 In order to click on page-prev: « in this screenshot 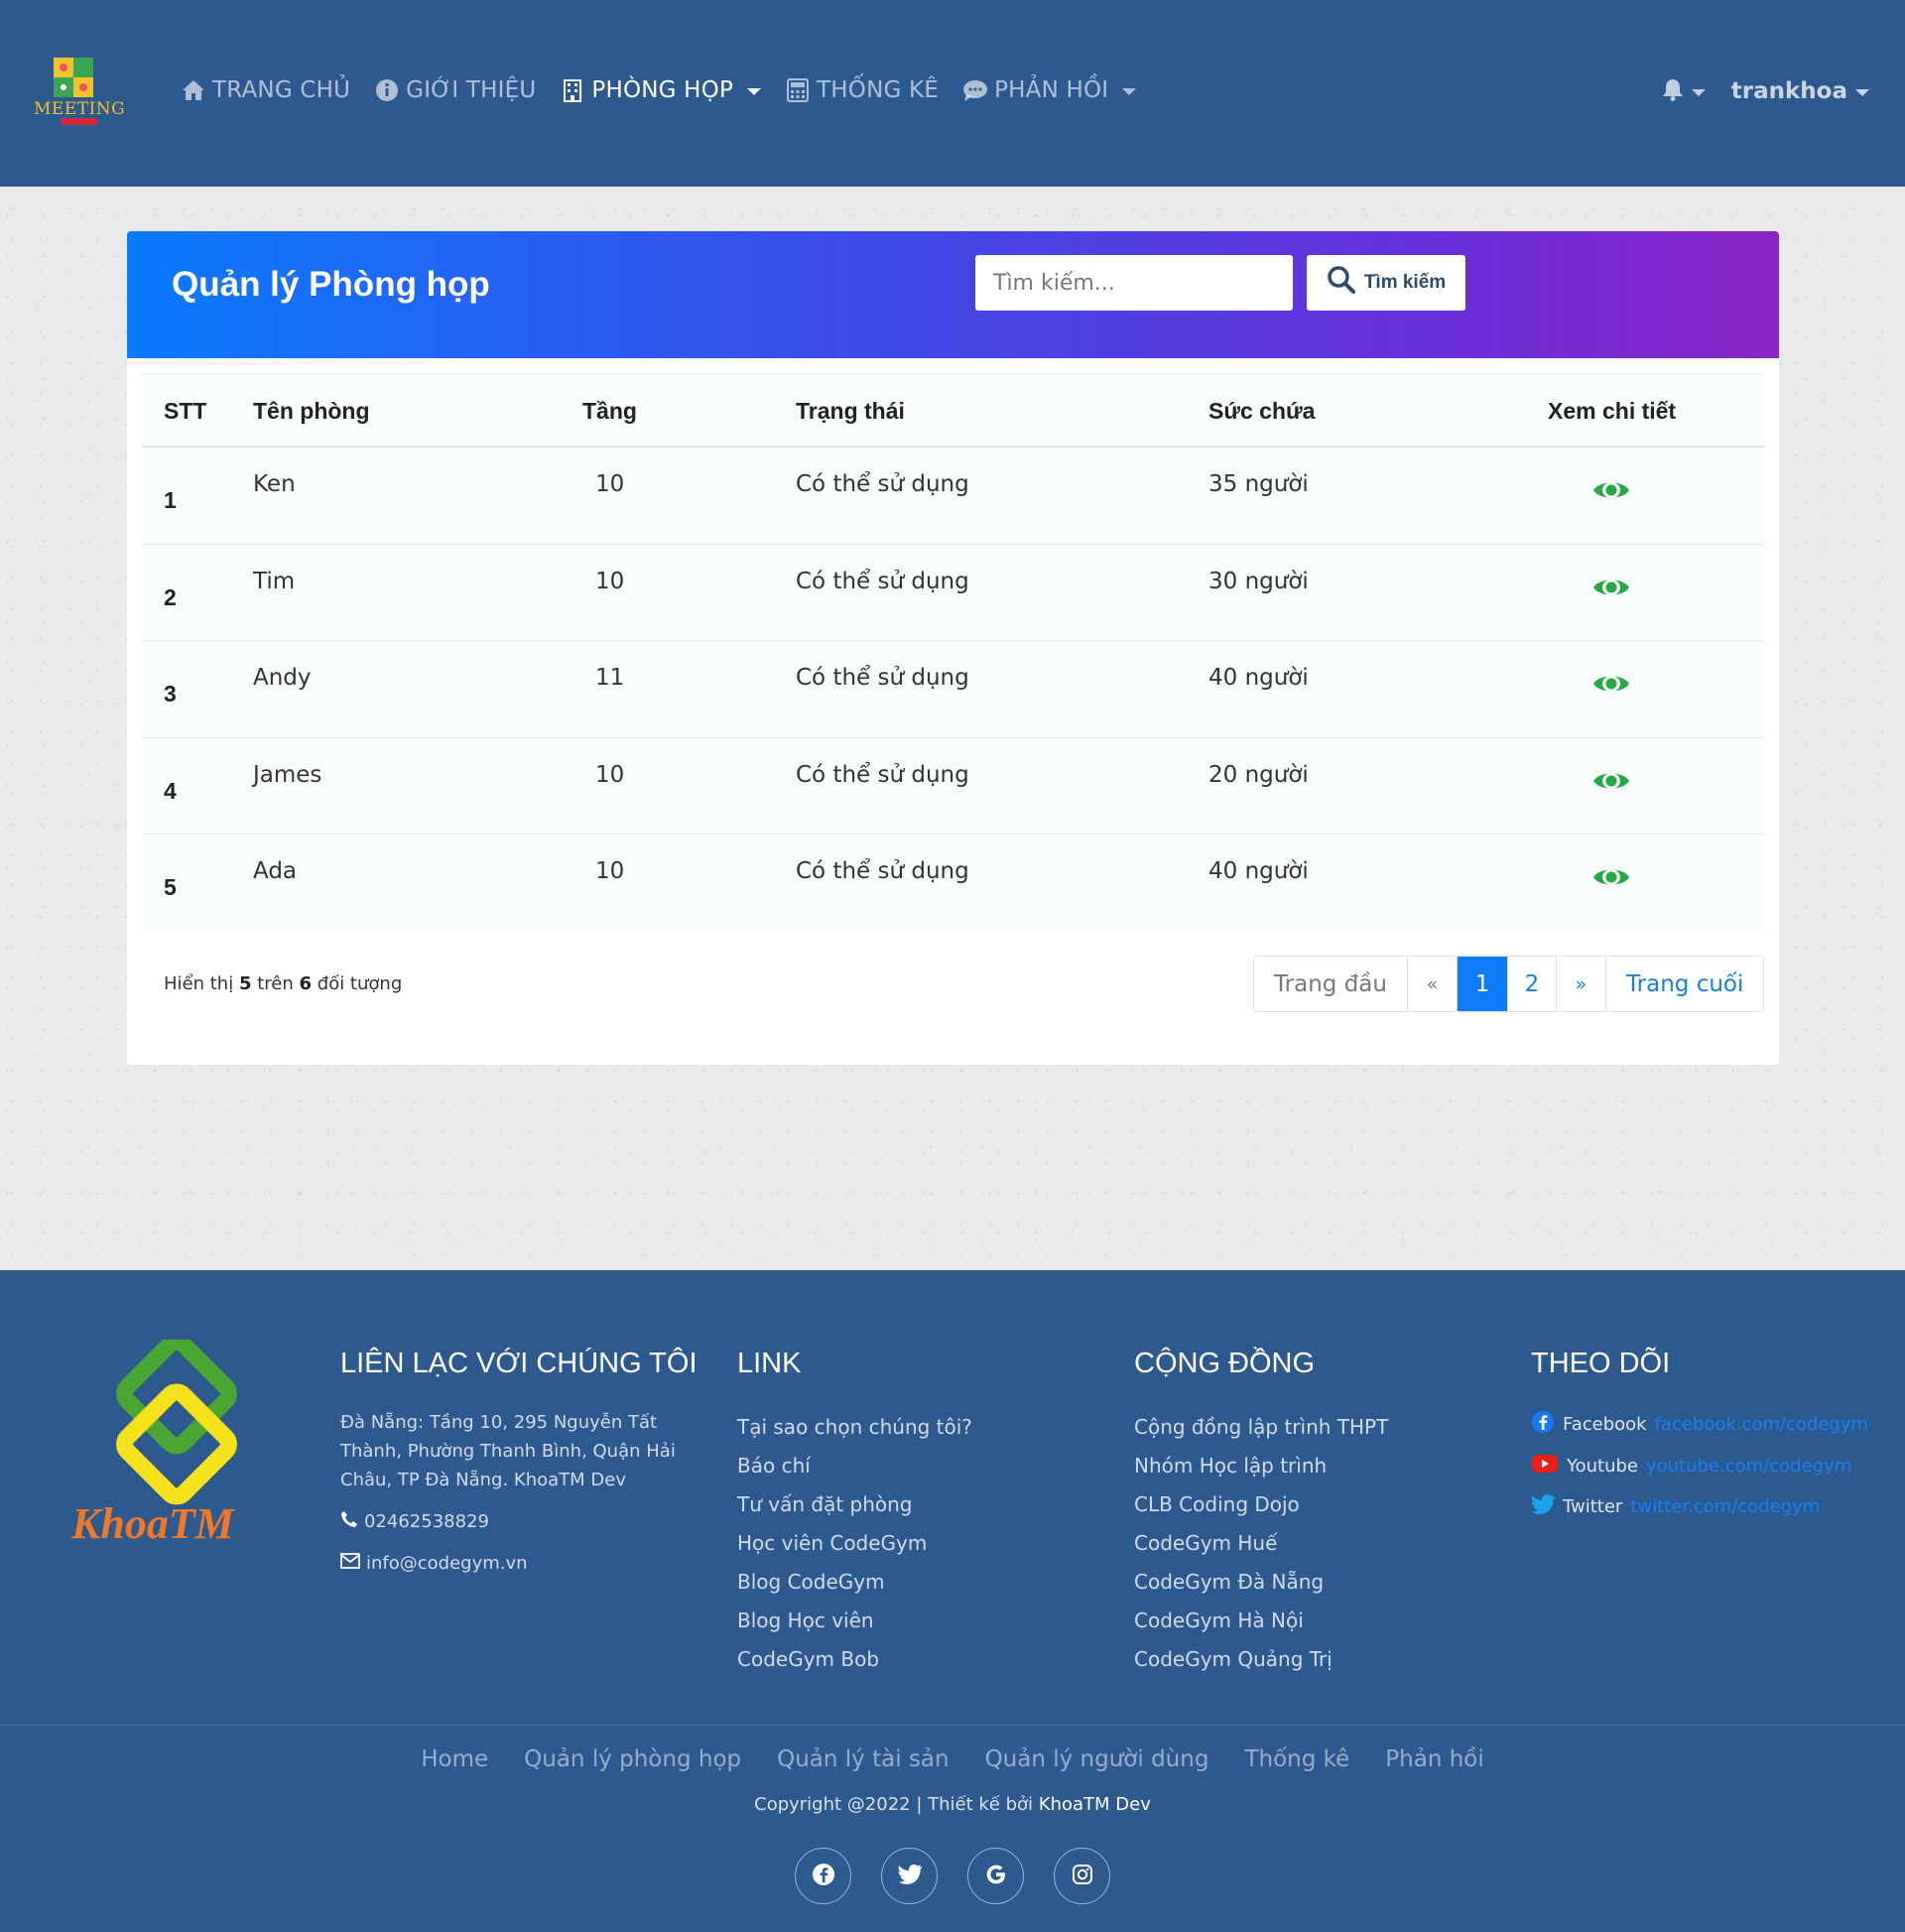, I will do `click(1433, 984)`.